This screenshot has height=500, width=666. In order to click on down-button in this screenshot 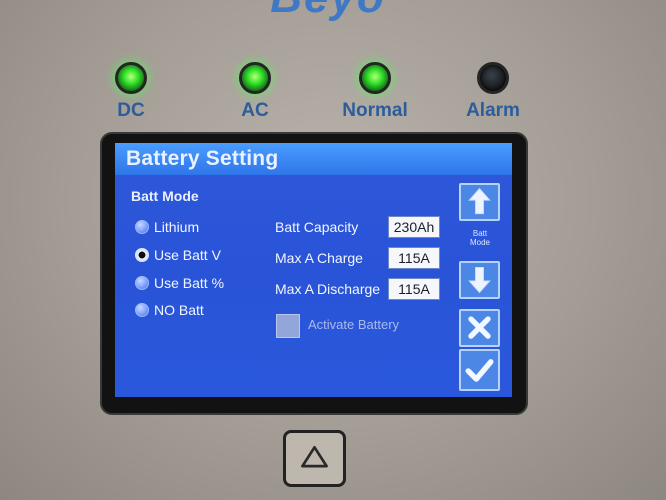, I will do `click(479, 280)`.